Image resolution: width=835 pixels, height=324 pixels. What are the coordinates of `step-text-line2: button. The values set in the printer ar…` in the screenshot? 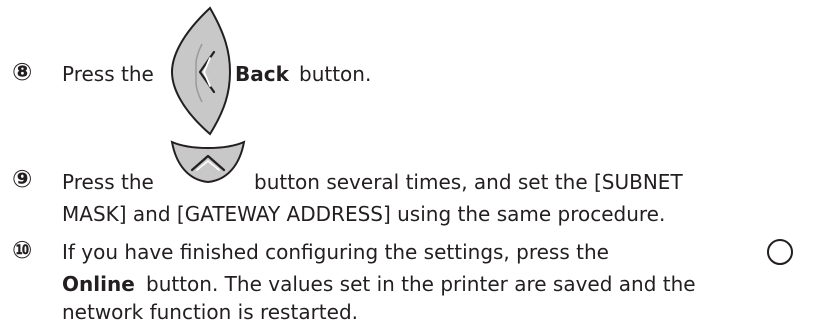 It's located at (421, 284).